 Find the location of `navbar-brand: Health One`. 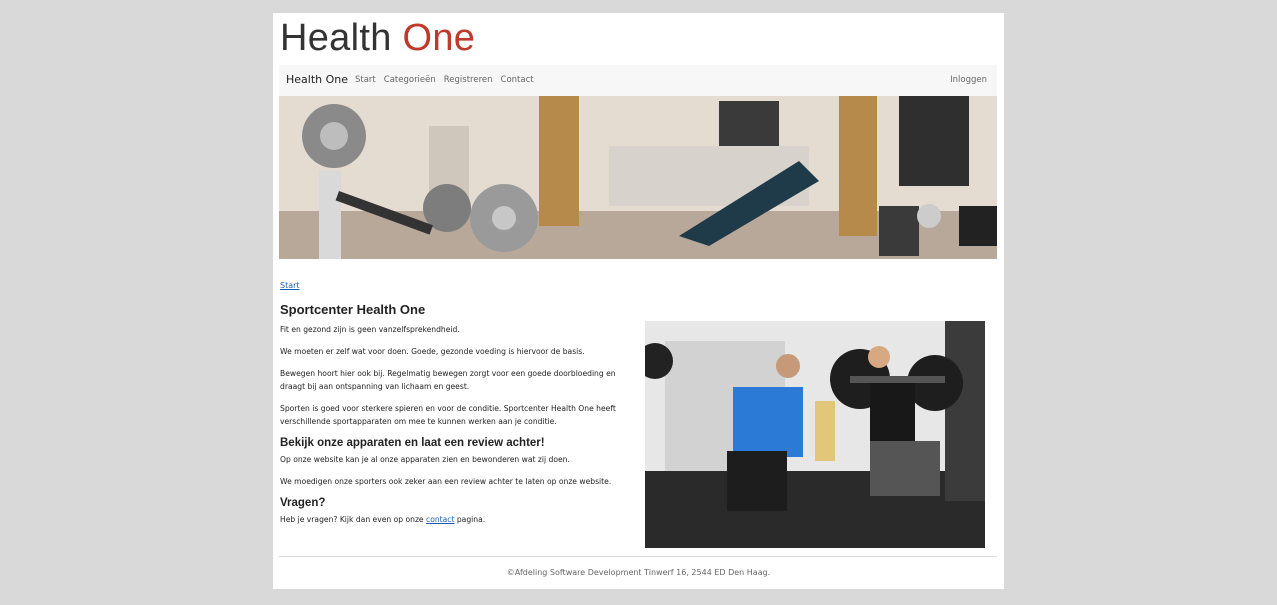

navbar-brand: Health One is located at coordinates (317, 79).